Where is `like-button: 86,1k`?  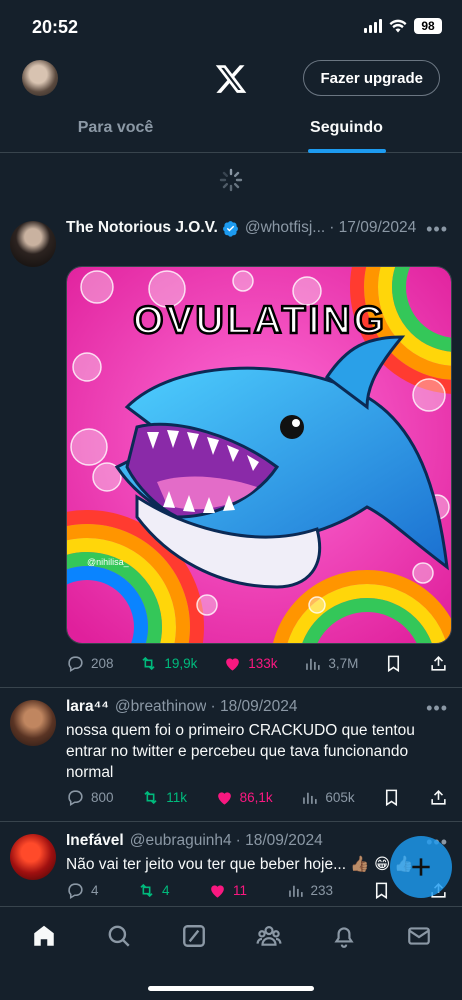 like-button: 86,1k is located at coordinates (244, 797).